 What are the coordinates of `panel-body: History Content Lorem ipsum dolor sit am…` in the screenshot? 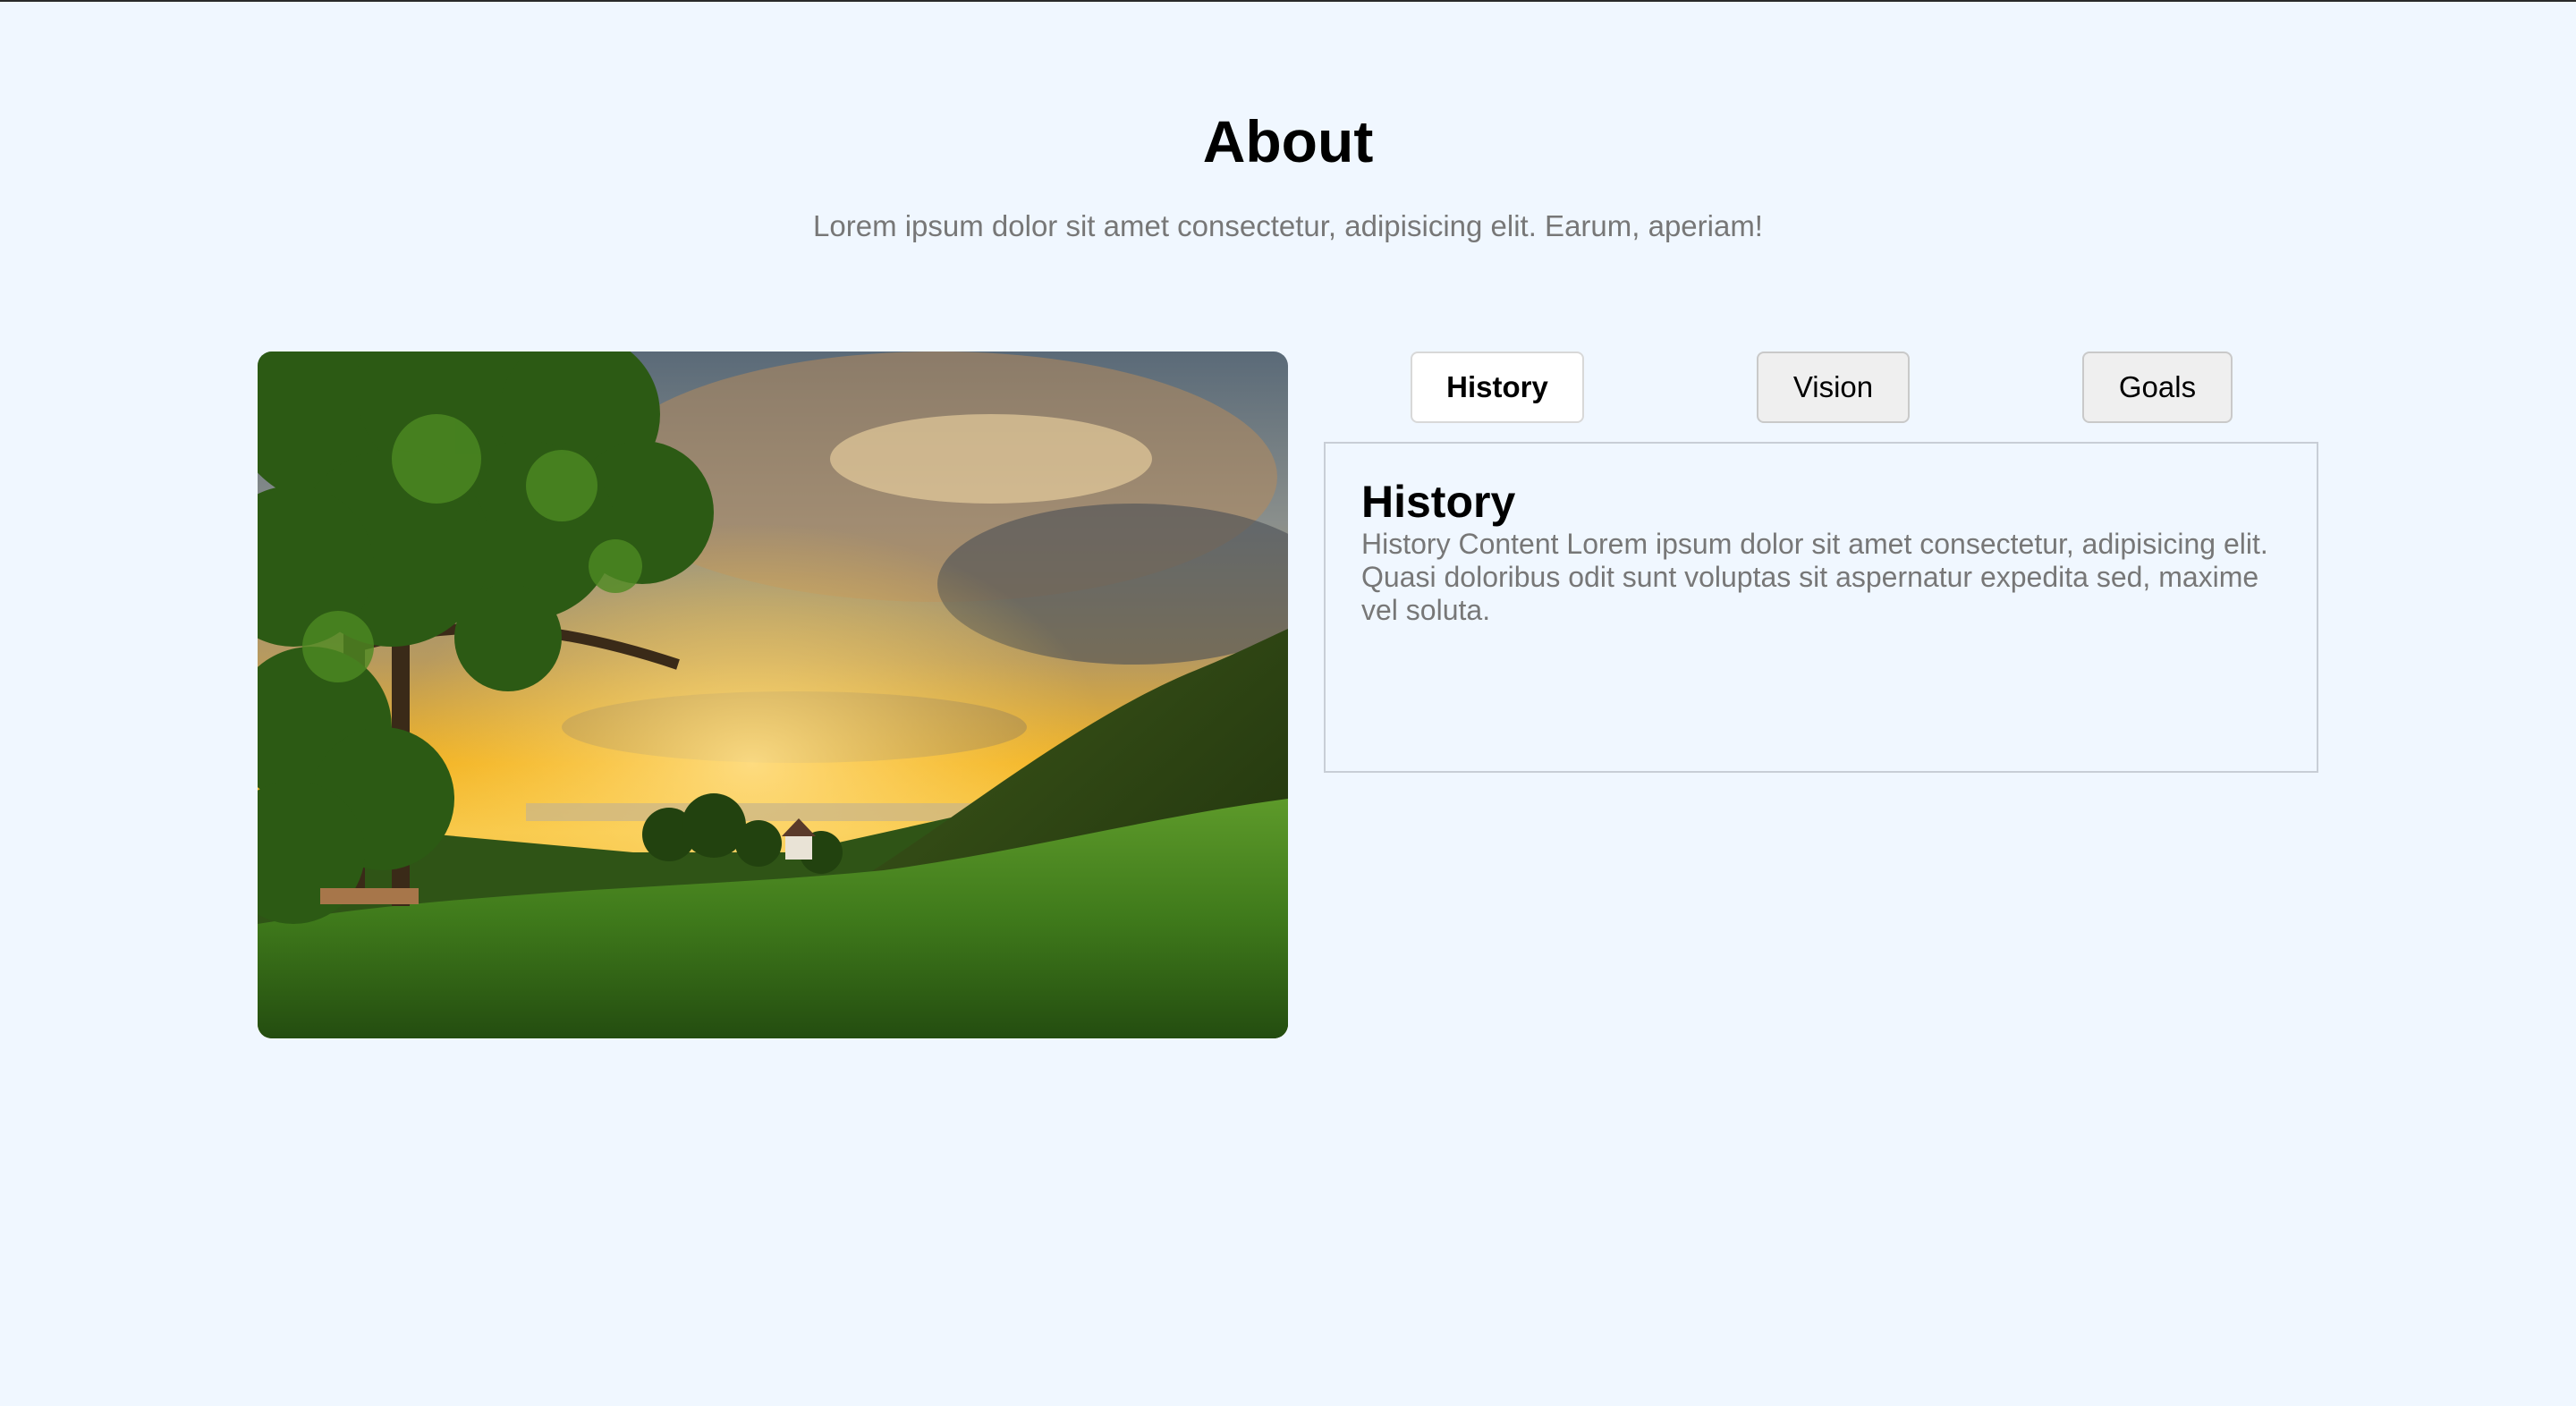 It's located at (1814, 577).